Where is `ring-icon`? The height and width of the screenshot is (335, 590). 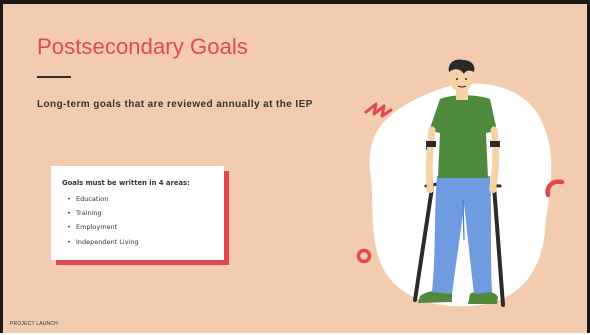 ring-icon is located at coordinates (364, 256).